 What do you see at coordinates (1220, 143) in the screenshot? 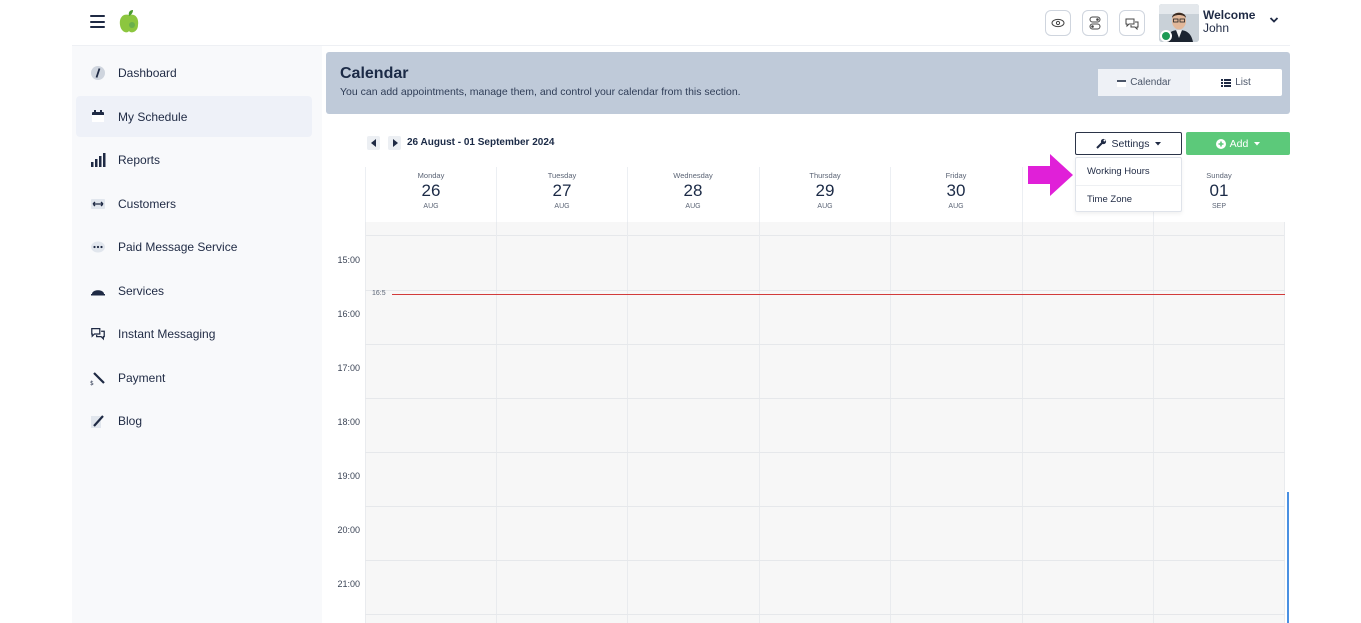
I see `plus-circle-icon` at bounding box center [1220, 143].